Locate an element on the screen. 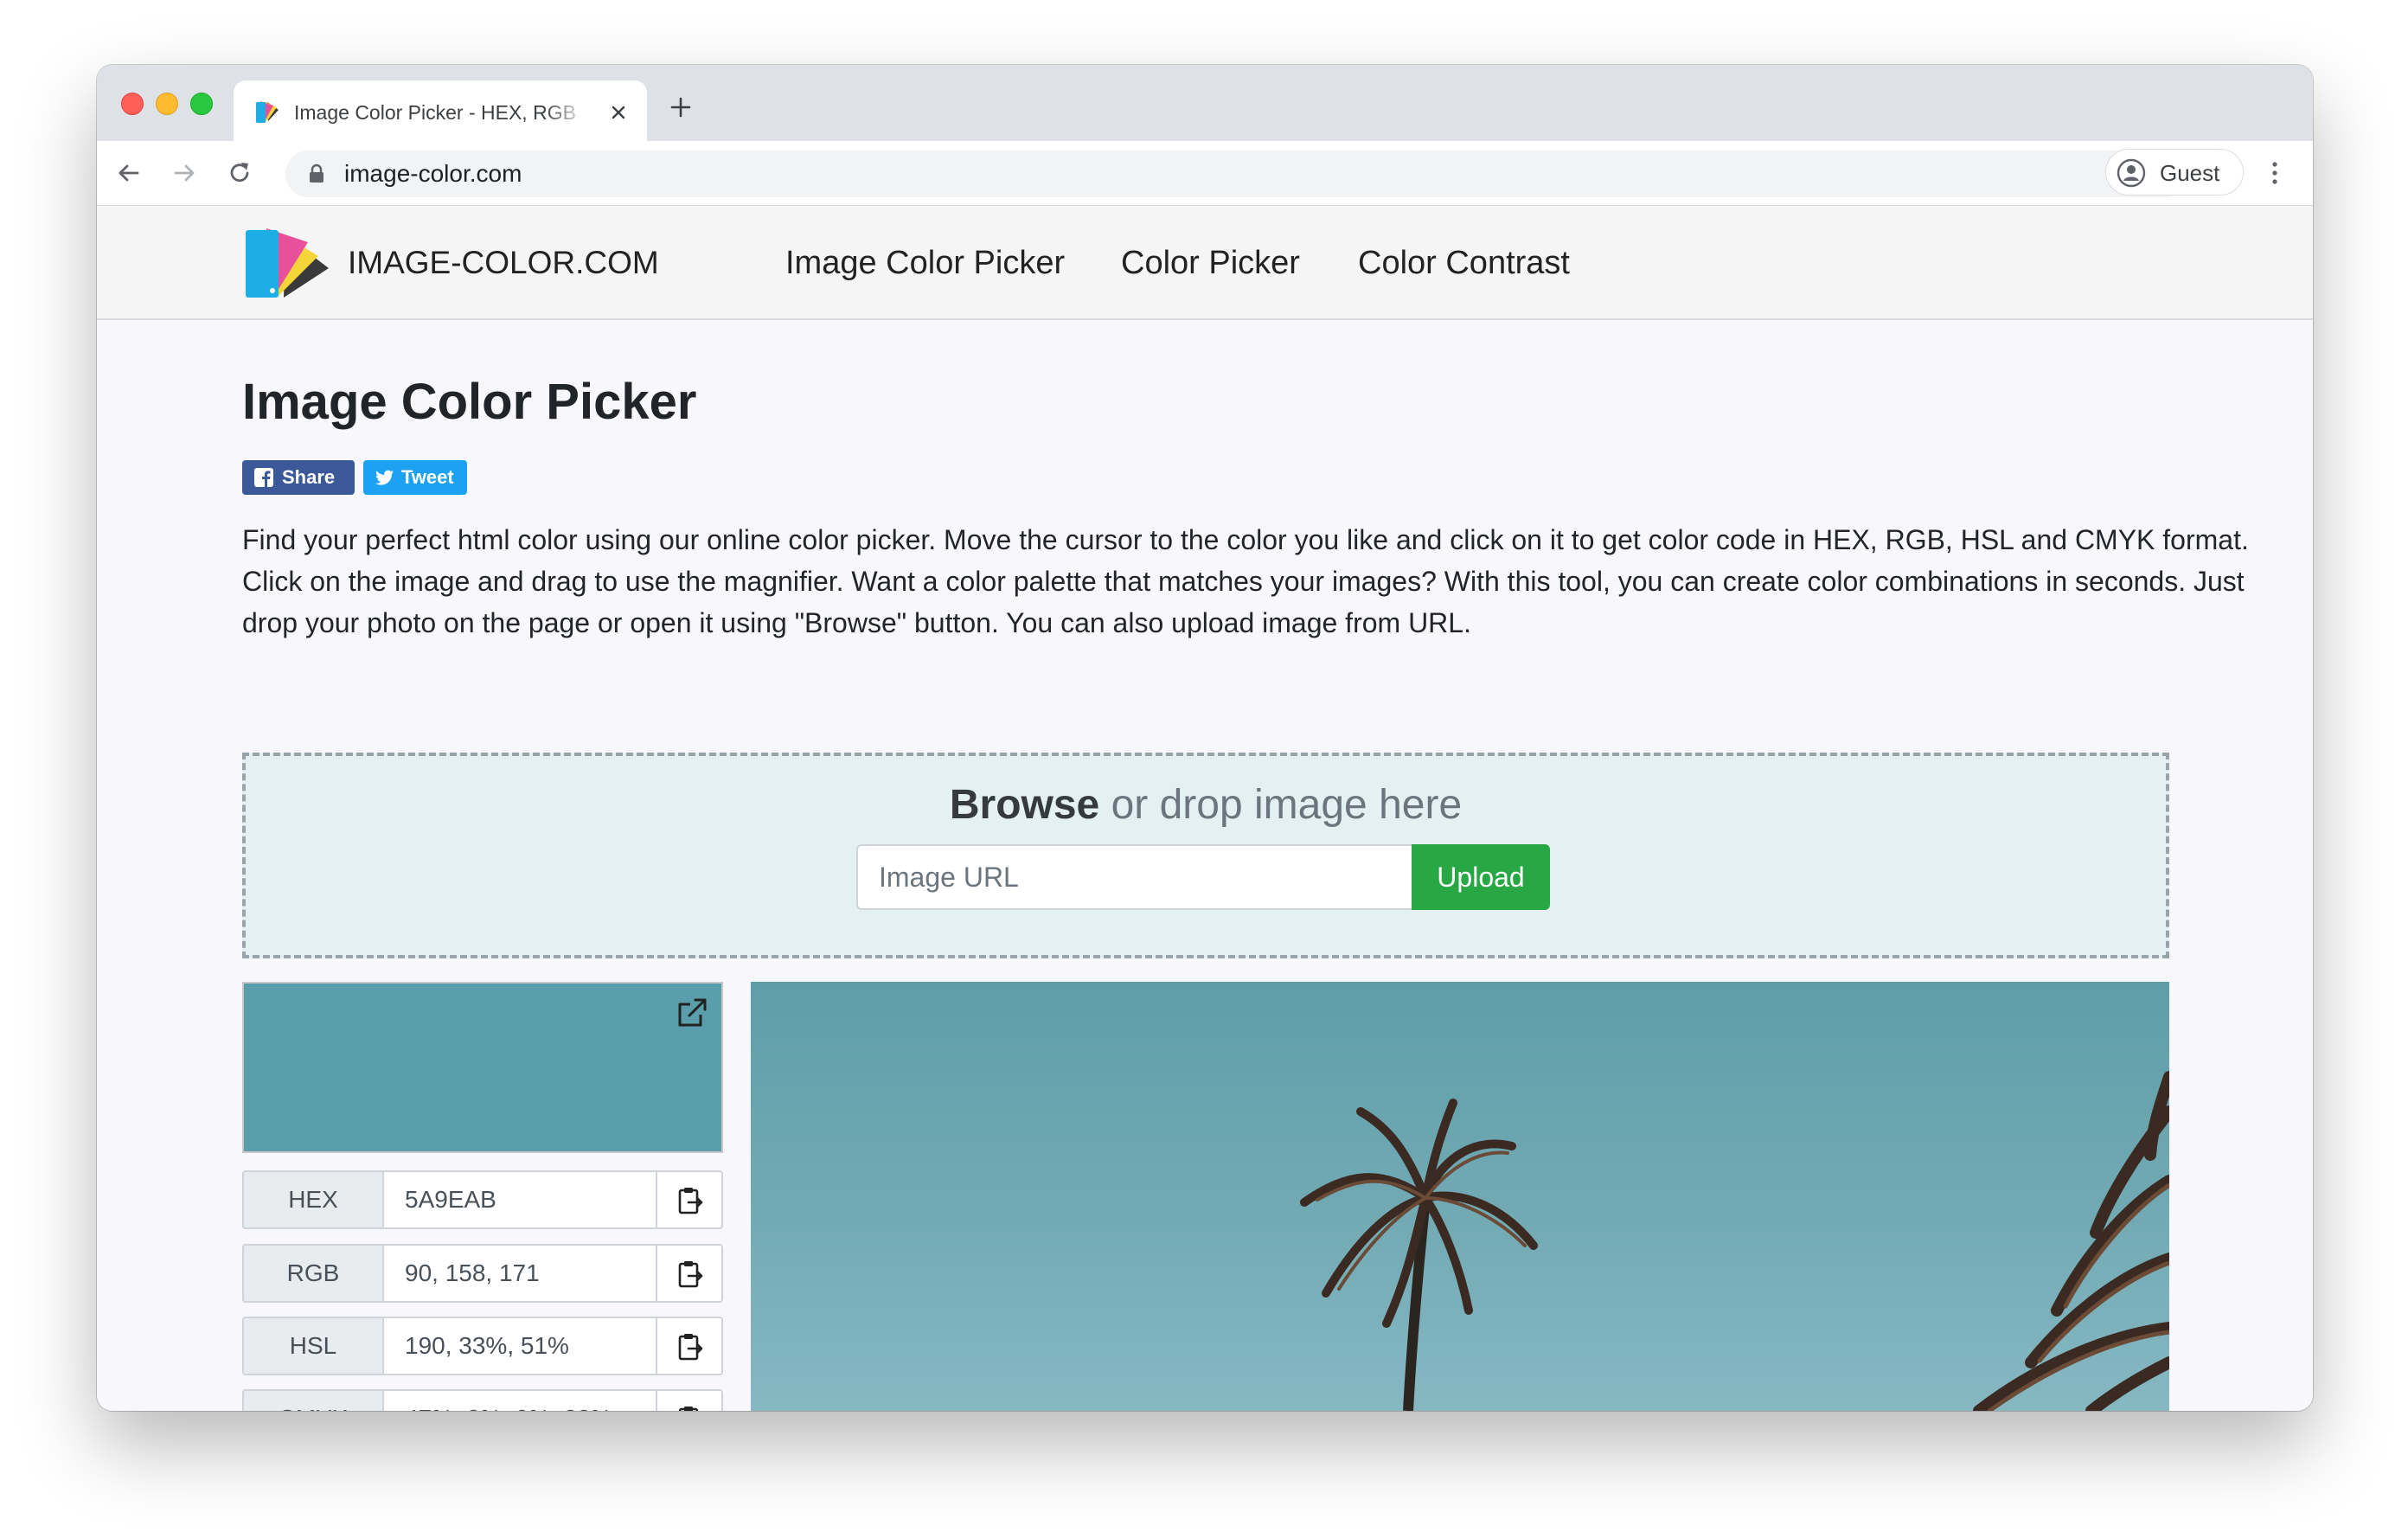 This screenshot has width=2408, height=1538. close-window-button is located at coordinates (132, 104).